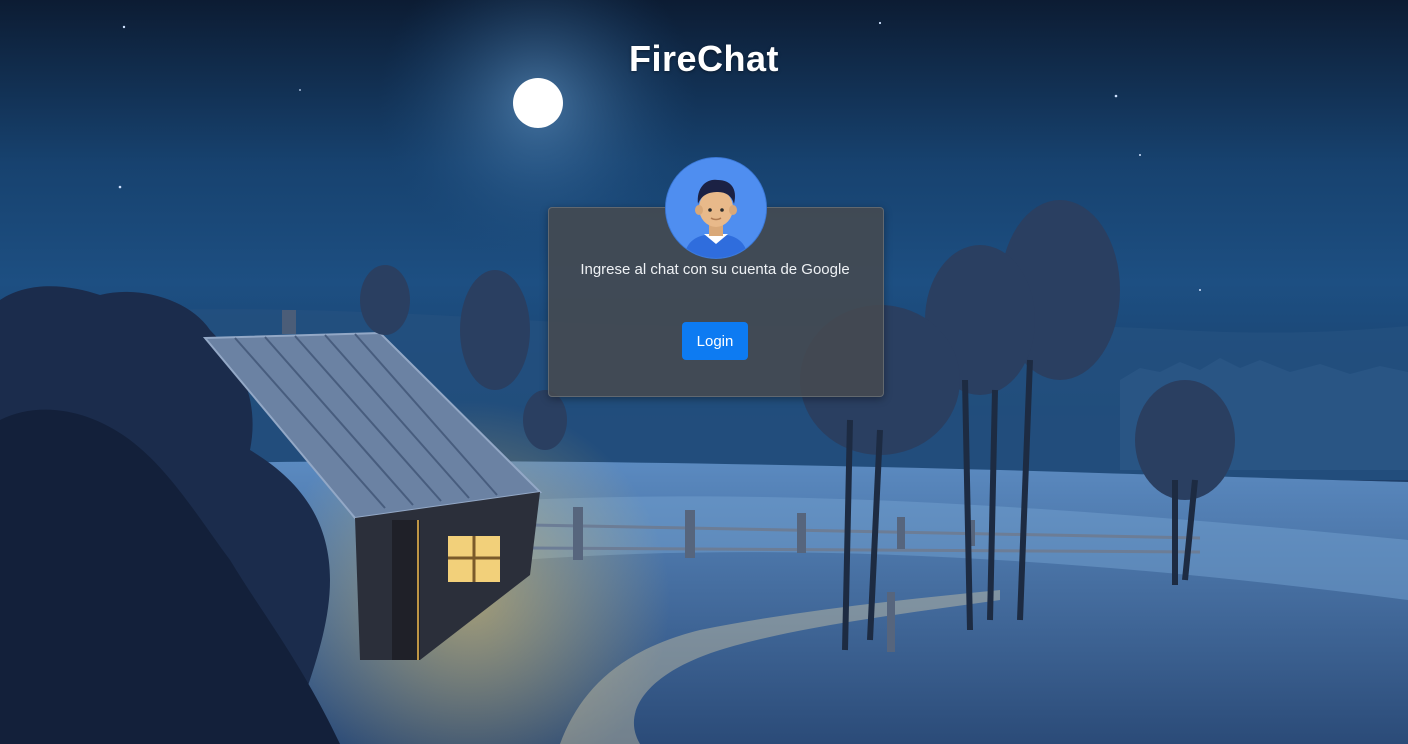 The image size is (1408, 744). I want to click on user-avatar-icon, so click(716, 208).